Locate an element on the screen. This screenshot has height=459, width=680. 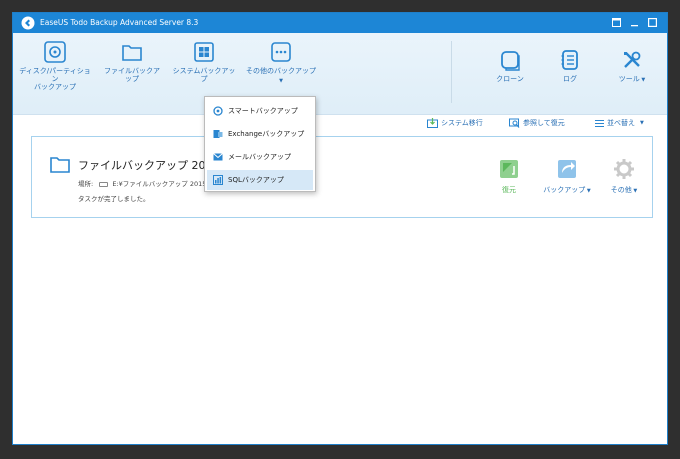
menu-item-exchange-backup: Exchangeバックアップ is located at coordinates (260, 134).